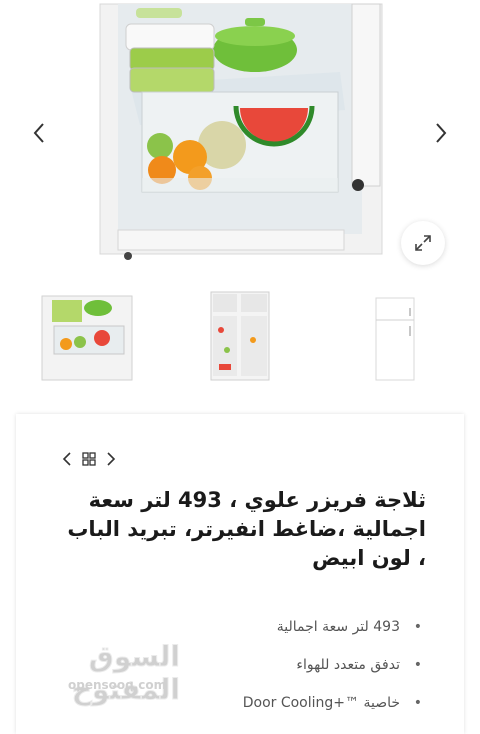 This screenshot has height=734, width=480. What do you see at coordinates (395, 336) in the screenshot?
I see `thumbnail-closed-fridge` at bounding box center [395, 336].